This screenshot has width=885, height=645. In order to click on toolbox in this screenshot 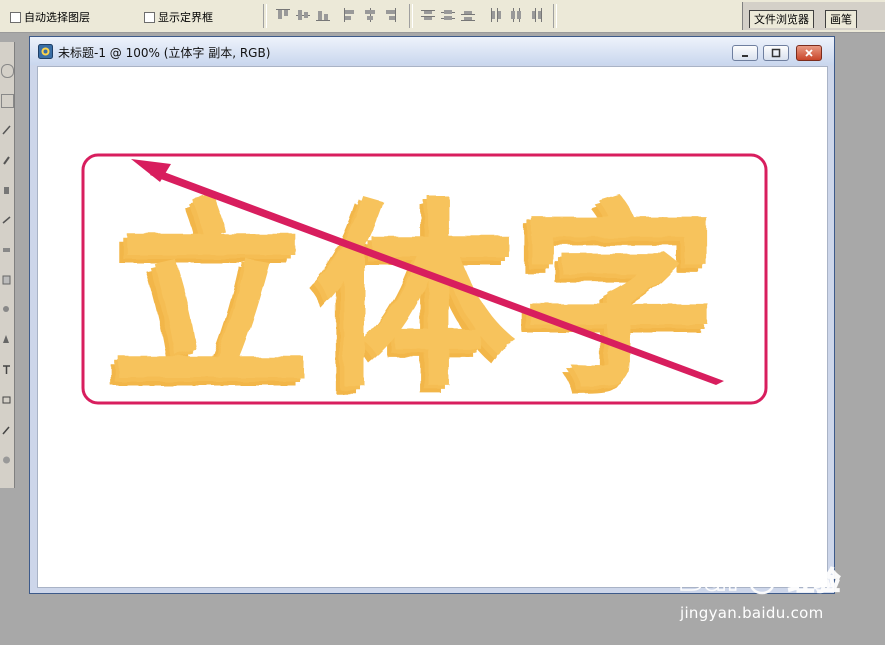, I will do `click(7, 265)`.